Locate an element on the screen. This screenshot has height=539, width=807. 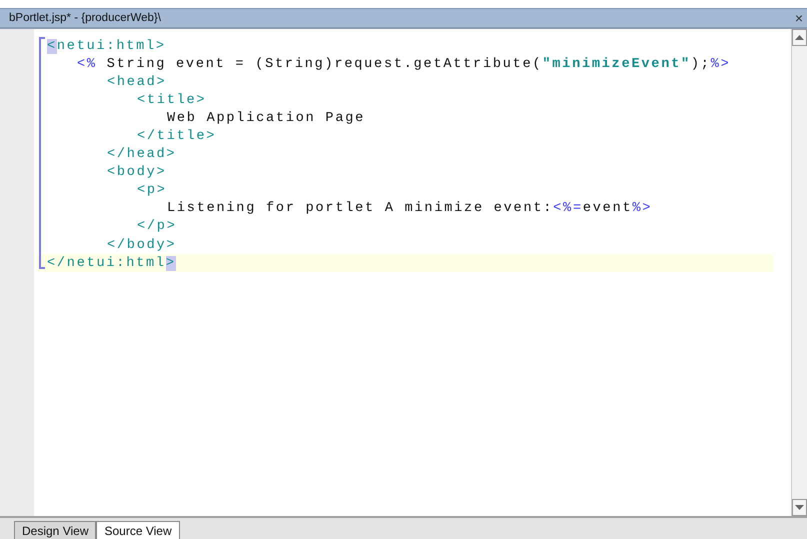
code-line: <body> is located at coordinates (136, 172).